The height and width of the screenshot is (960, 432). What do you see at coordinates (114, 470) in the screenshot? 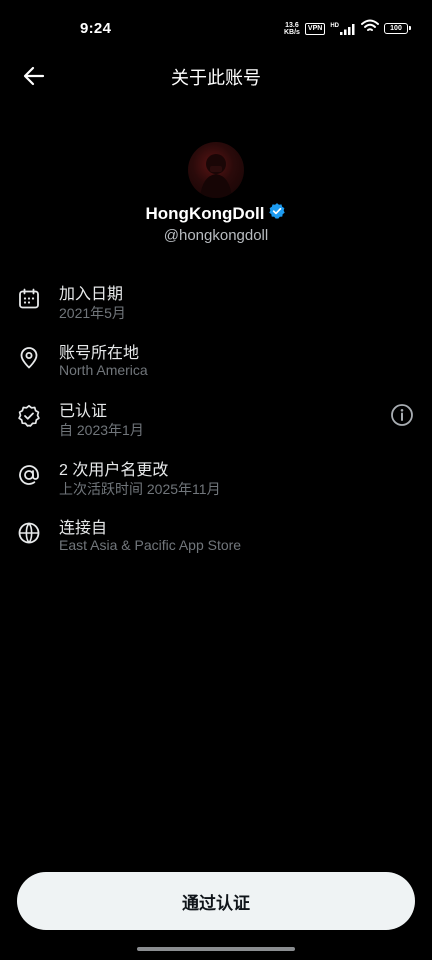
I see `info-title: 2 次用户名更改` at bounding box center [114, 470].